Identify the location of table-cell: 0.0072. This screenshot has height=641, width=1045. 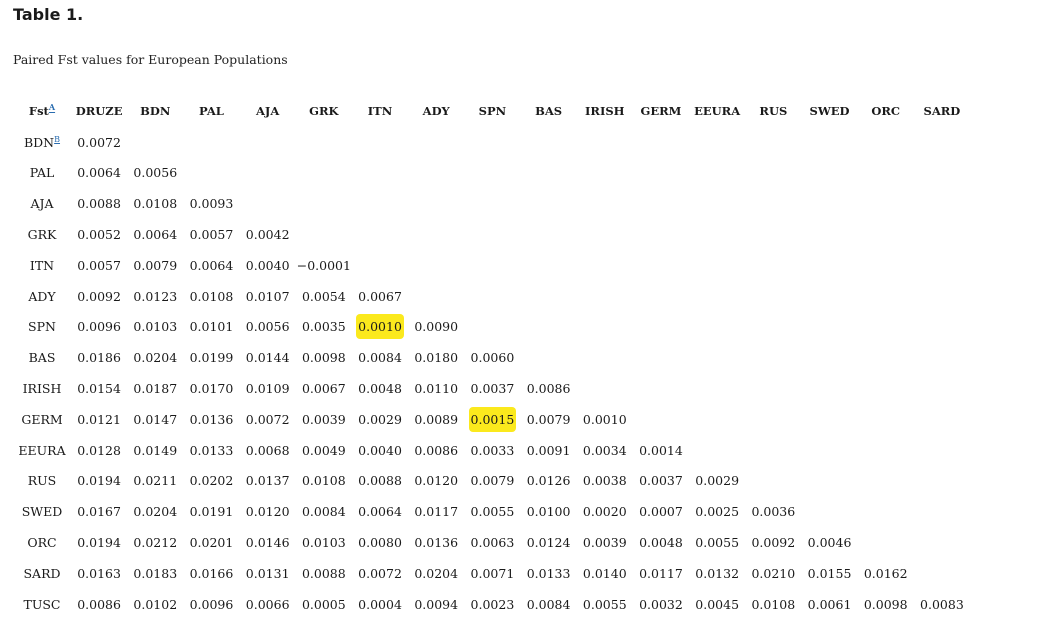
(380, 573).